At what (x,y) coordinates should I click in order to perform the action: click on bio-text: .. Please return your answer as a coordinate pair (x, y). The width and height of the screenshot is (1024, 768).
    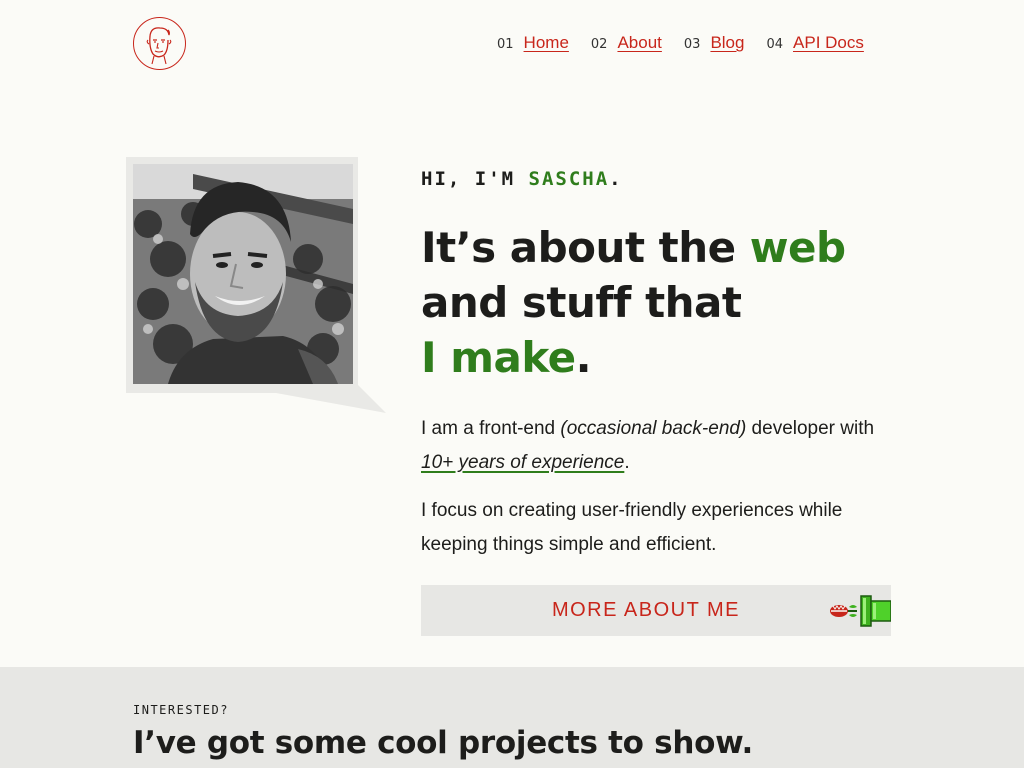
    Looking at the image, I should click on (627, 462).